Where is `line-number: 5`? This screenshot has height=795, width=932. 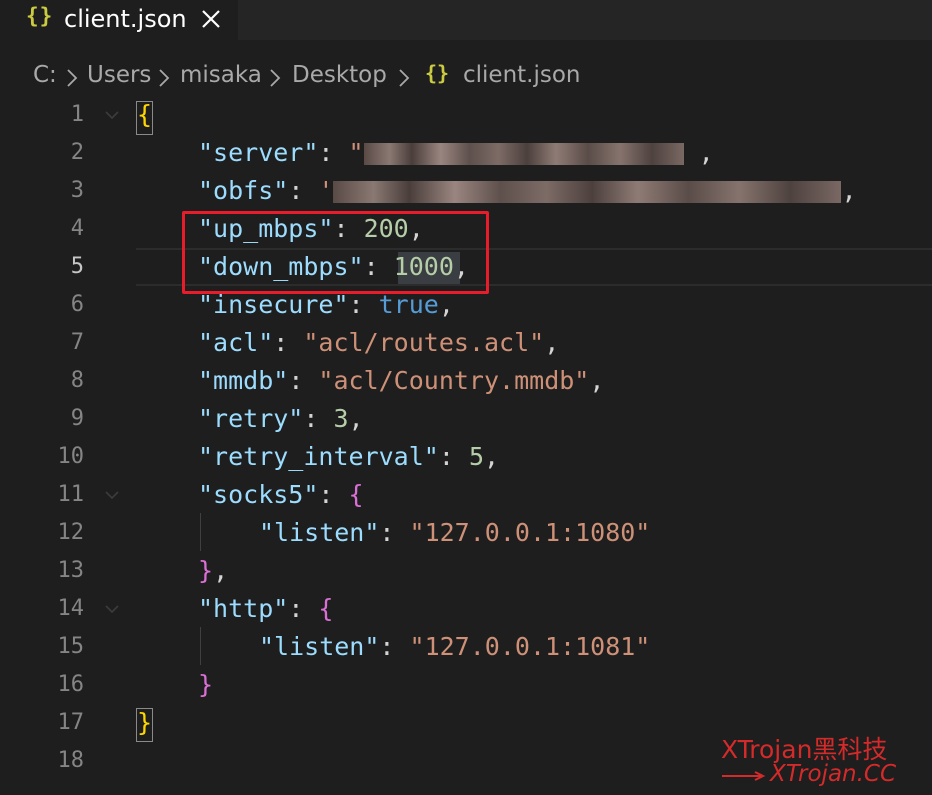
line-number: 5 is located at coordinates (77, 266).